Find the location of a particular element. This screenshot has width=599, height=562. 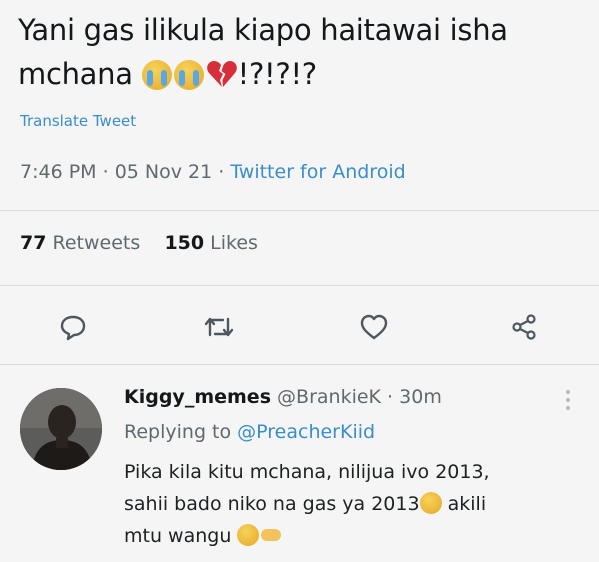

translate-tweet-link: Translate Tweet is located at coordinates (78, 121).